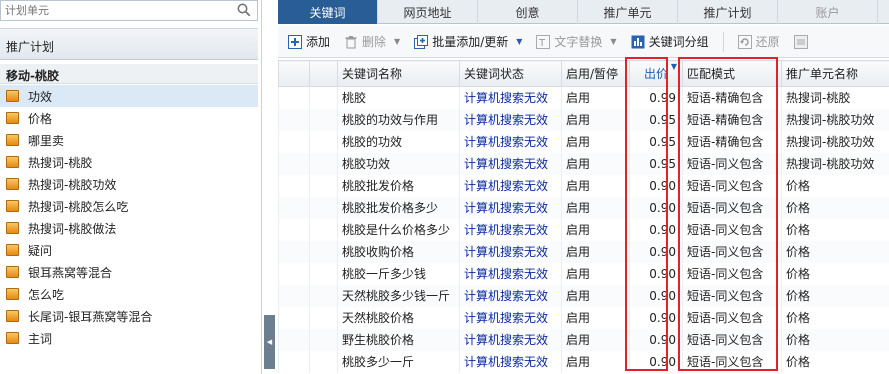 The height and width of the screenshot is (374, 889). I want to click on unit-list-item: 热搜词-桃胶怎么吃, so click(129, 206).